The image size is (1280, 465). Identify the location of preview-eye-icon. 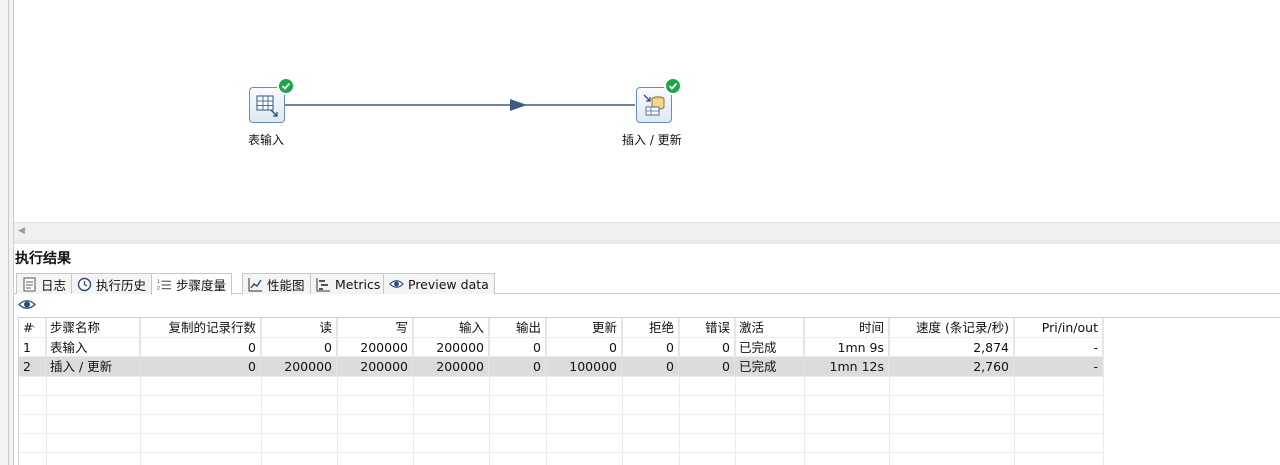
(396, 284).